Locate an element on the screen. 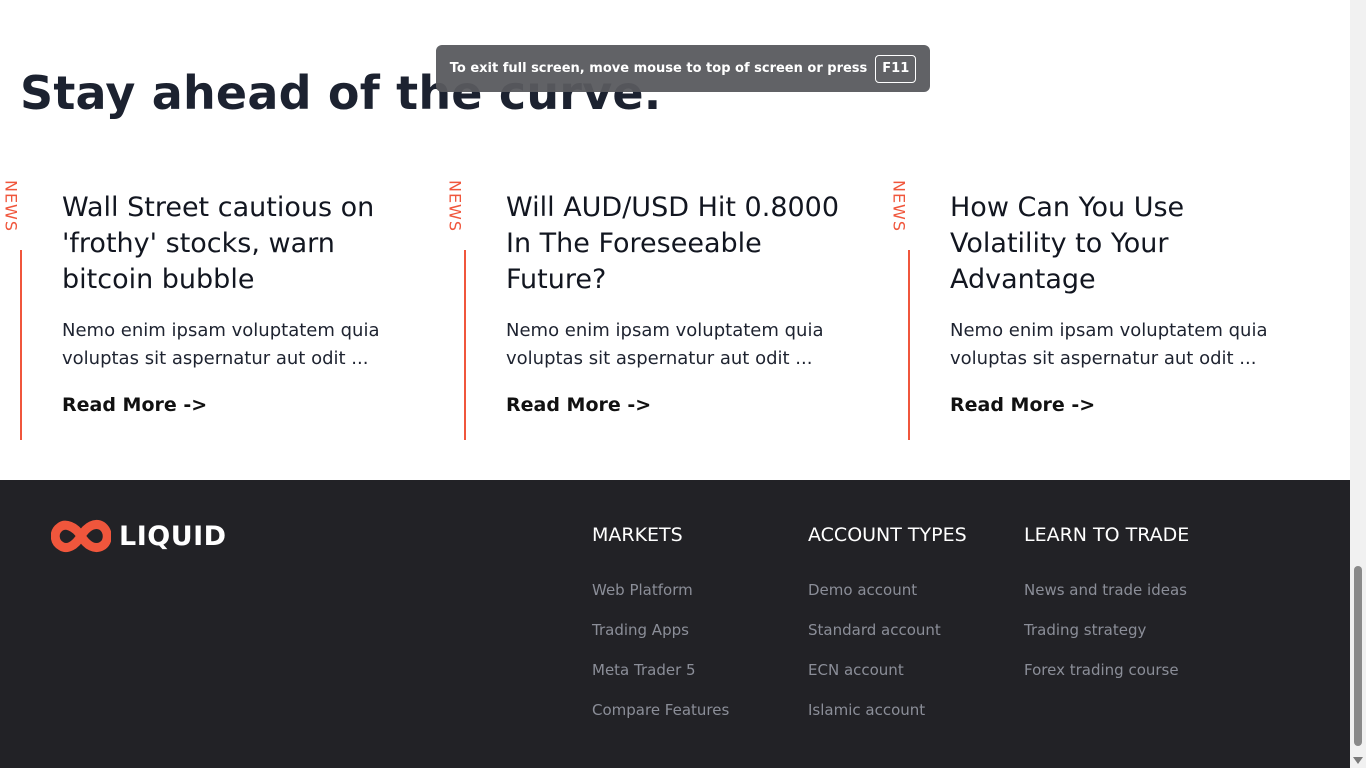 The image size is (1366, 768). footer-link-standard-account: Standard account is located at coordinates (887, 630).